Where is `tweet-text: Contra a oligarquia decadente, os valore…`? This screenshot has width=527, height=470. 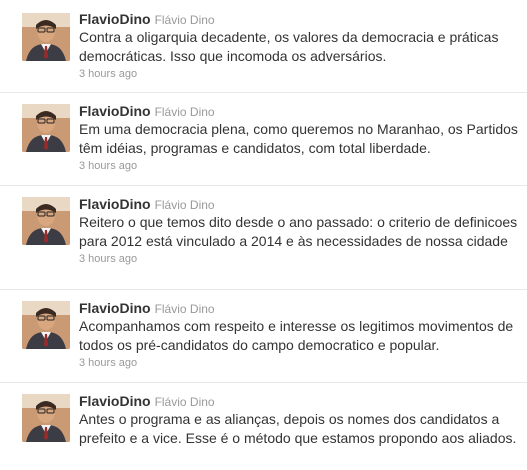
tweet-text: Contra a oligarquia decadente, os valore… is located at coordinates (289, 46).